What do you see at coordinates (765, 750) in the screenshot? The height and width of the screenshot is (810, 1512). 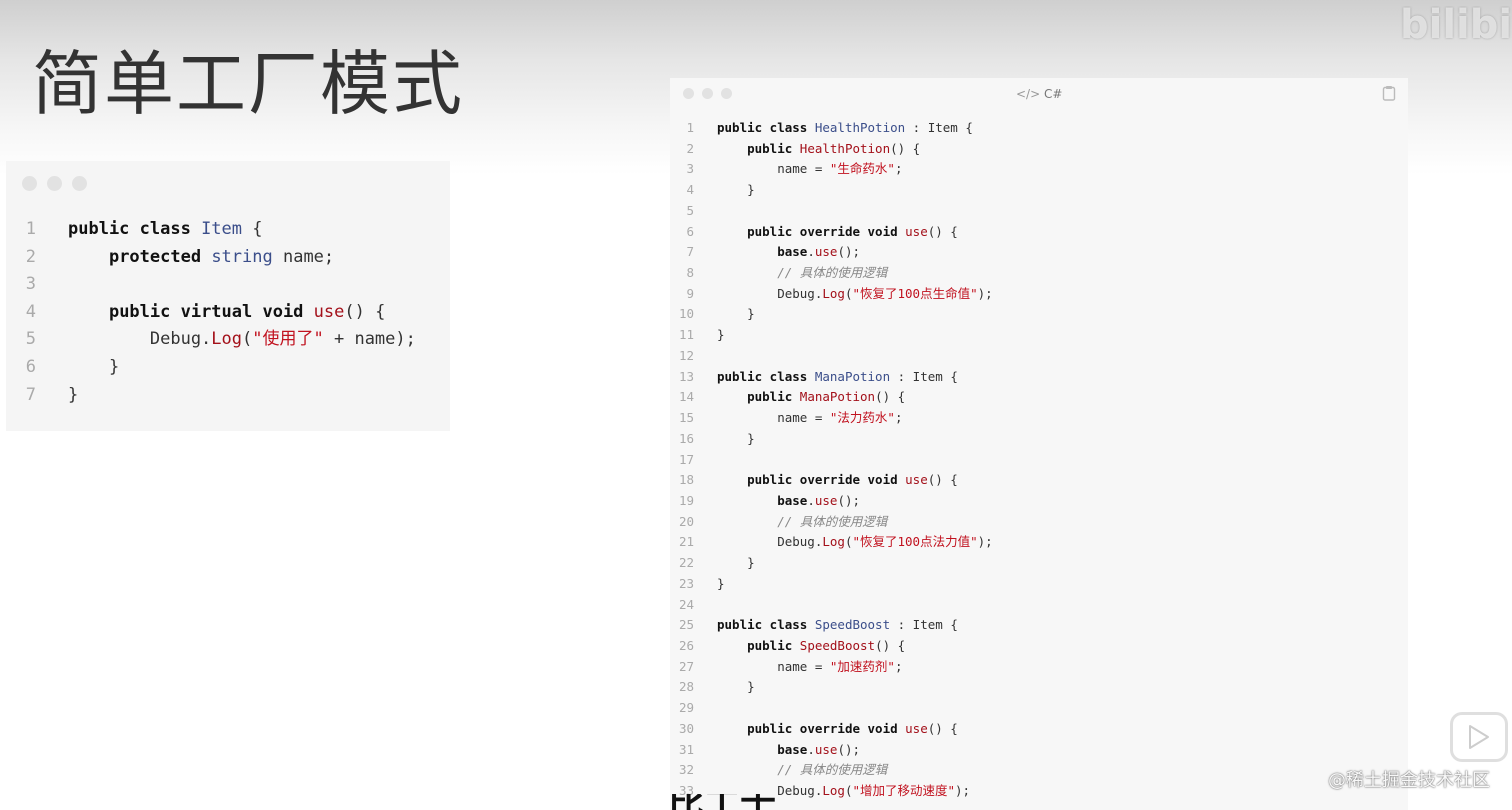 I see `code-line: 31 base.use();` at bounding box center [765, 750].